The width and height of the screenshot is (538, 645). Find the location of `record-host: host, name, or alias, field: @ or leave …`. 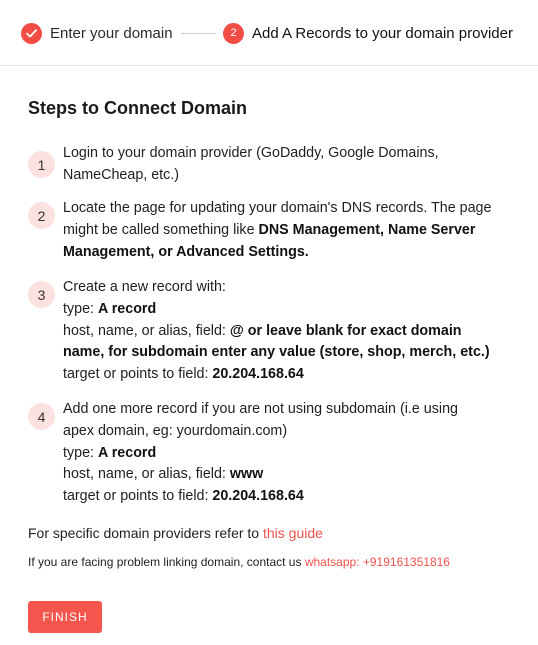

record-host: host, name, or alias, field: @ or leave … is located at coordinates (262, 330).